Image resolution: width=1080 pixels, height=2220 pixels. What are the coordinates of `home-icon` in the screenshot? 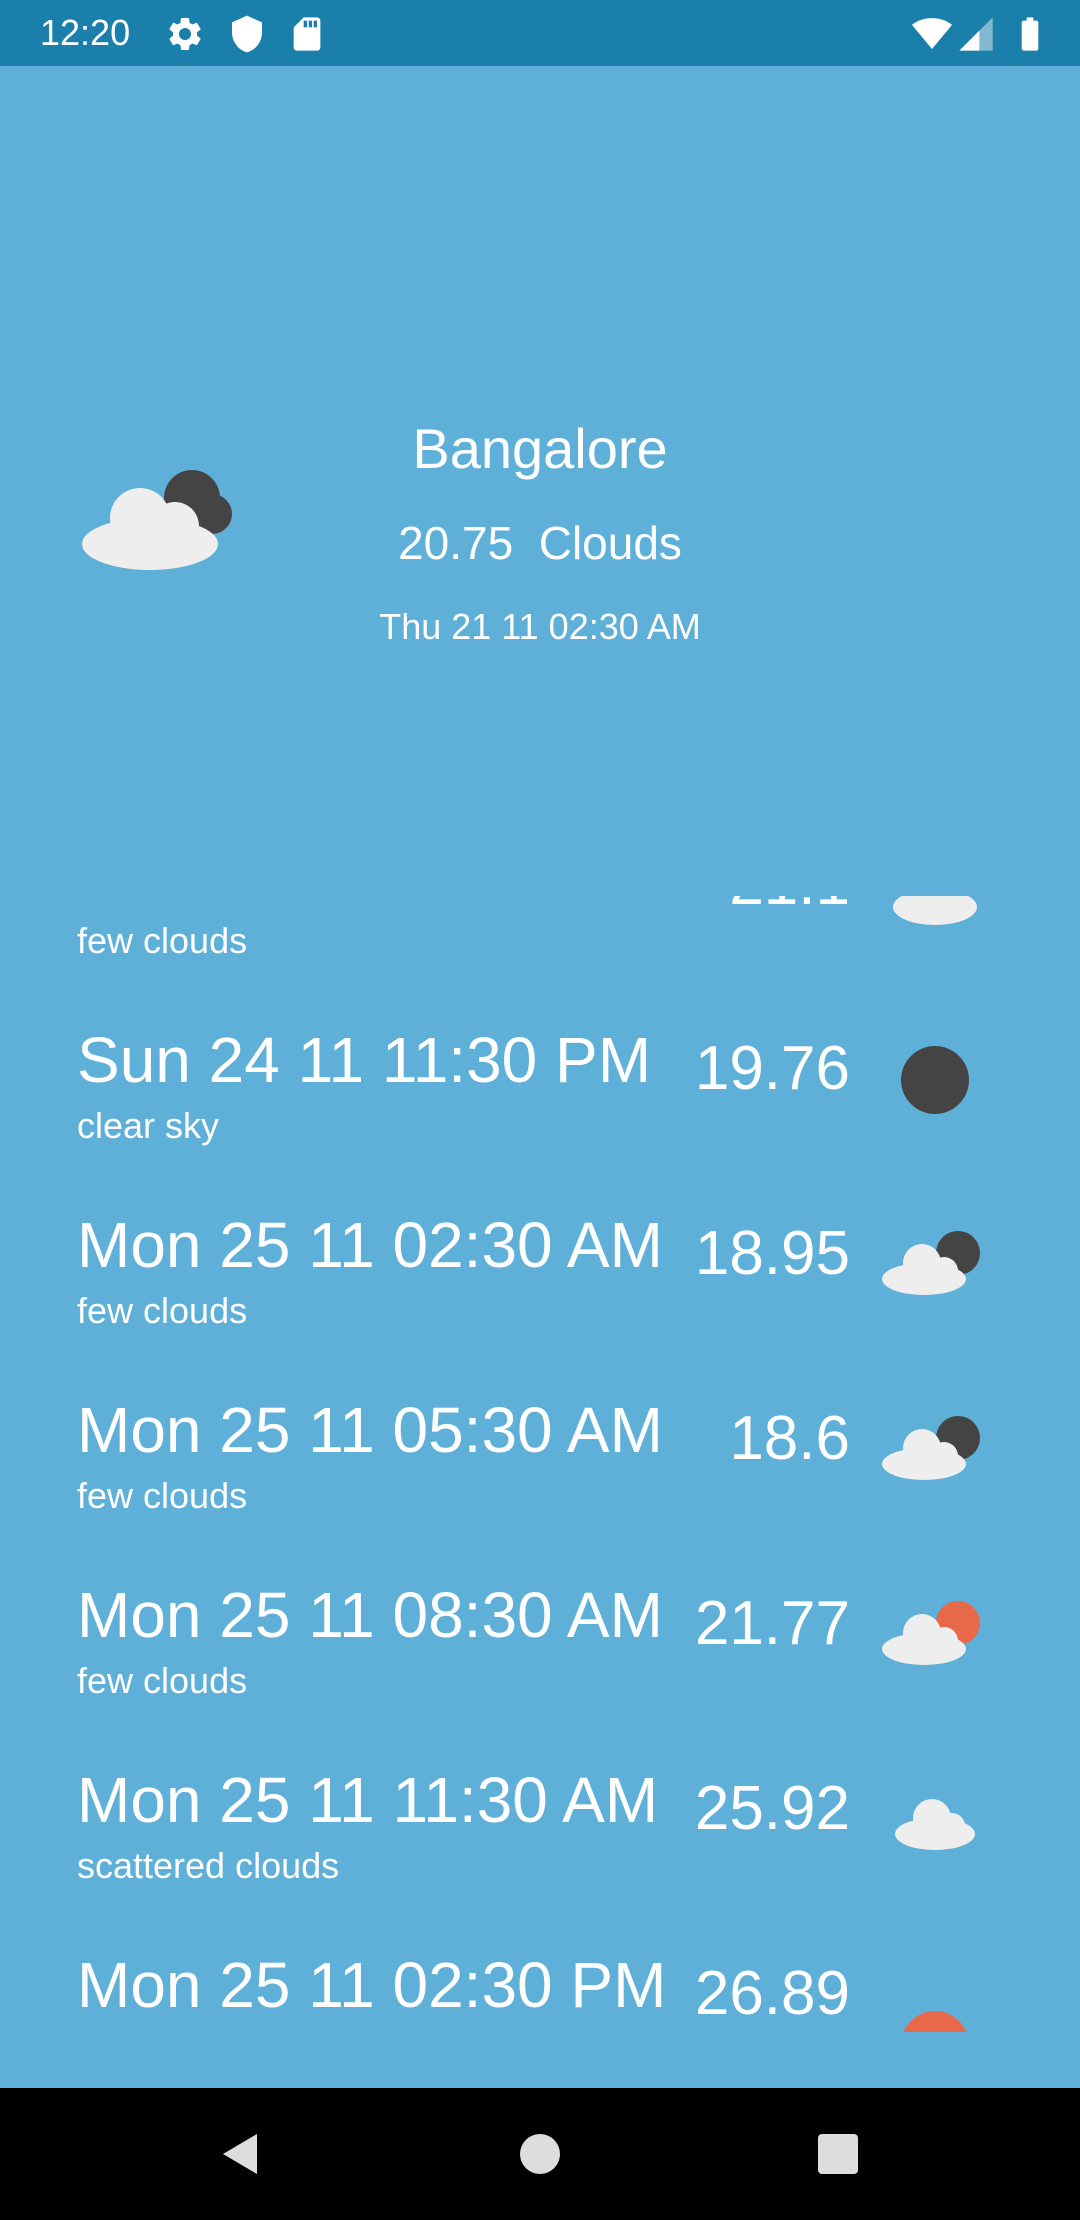 It's located at (540, 2154).